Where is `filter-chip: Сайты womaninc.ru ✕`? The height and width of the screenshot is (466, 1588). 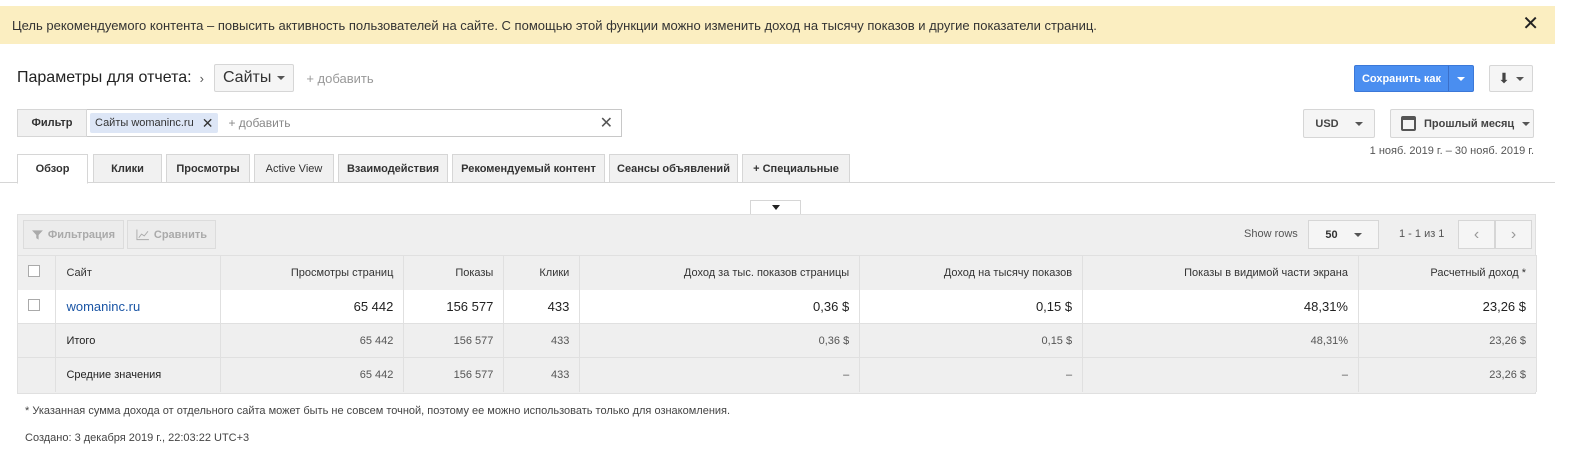 filter-chip: Сайты womaninc.ru ✕ is located at coordinates (154, 123).